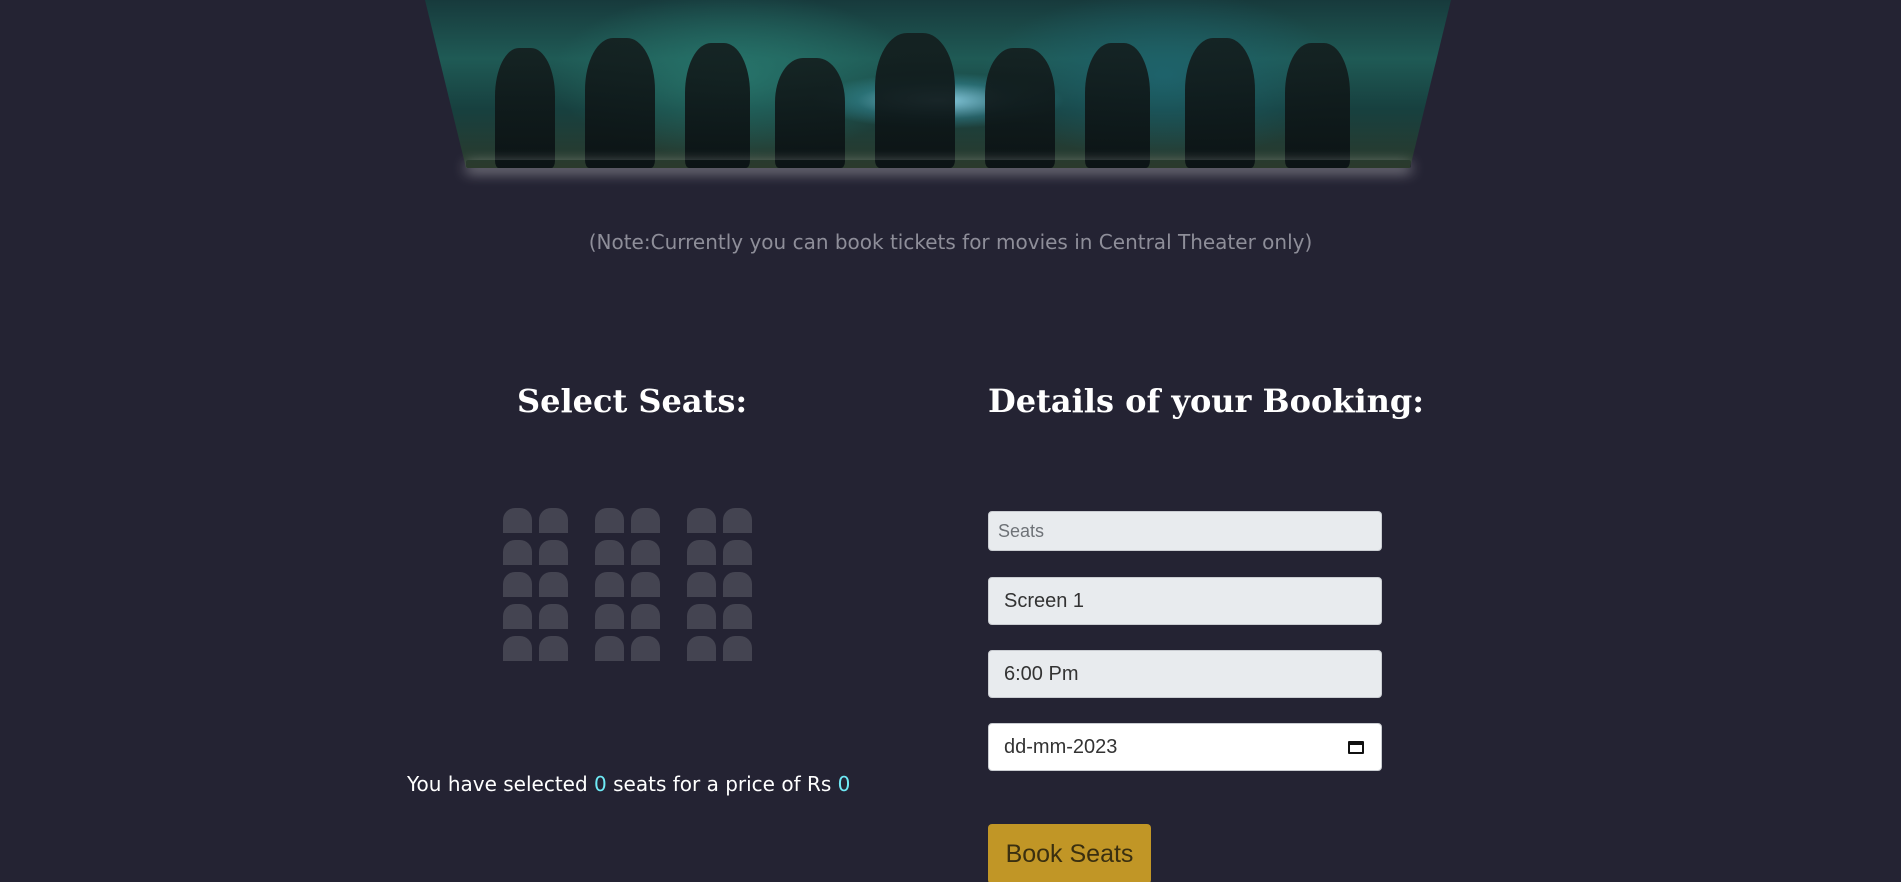 This screenshot has height=882, width=1901. I want to click on seats-input, so click(1185, 531).